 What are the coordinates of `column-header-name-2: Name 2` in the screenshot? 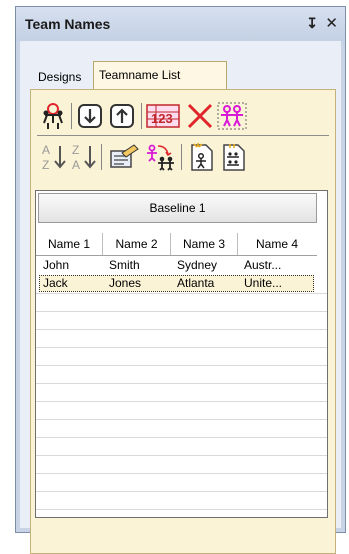 It's located at (137, 244).